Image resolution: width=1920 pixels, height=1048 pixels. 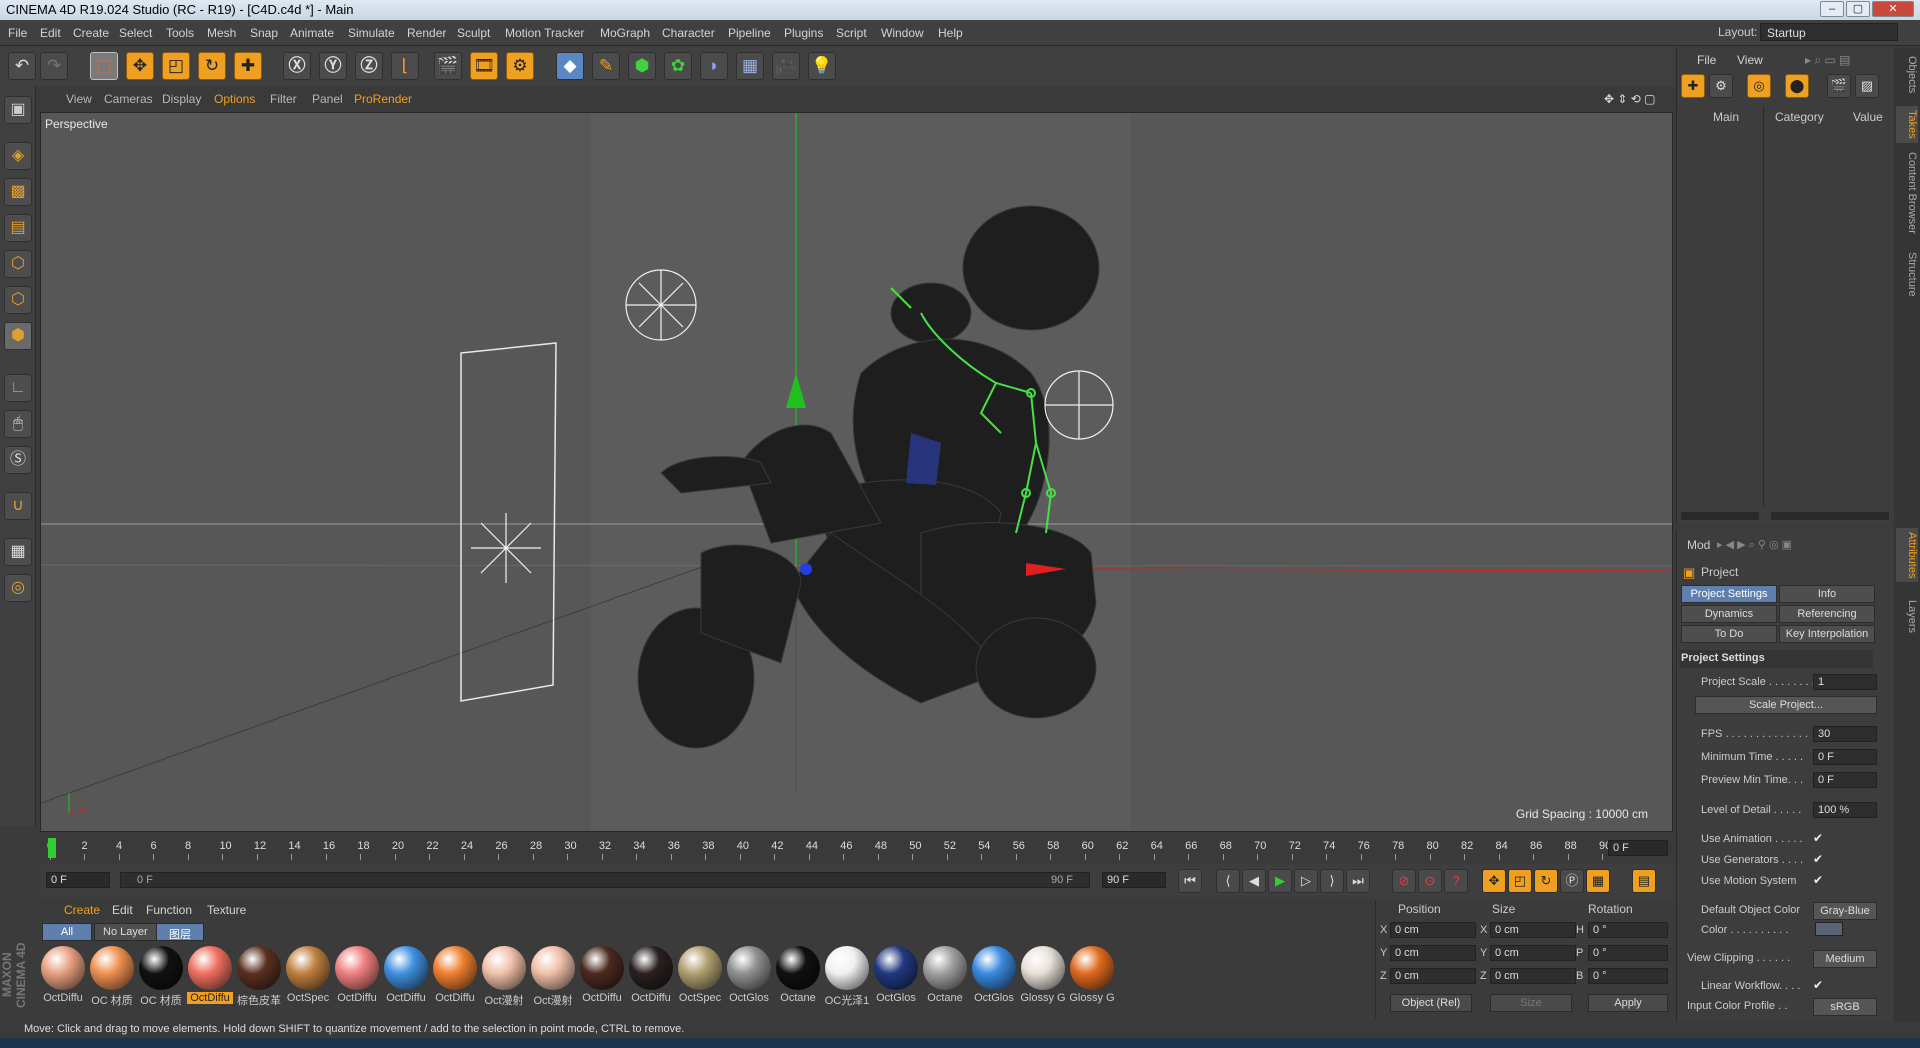 What do you see at coordinates (1404, 881) in the screenshot?
I see `record-keys-icon: ⊘` at bounding box center [1404, 881].